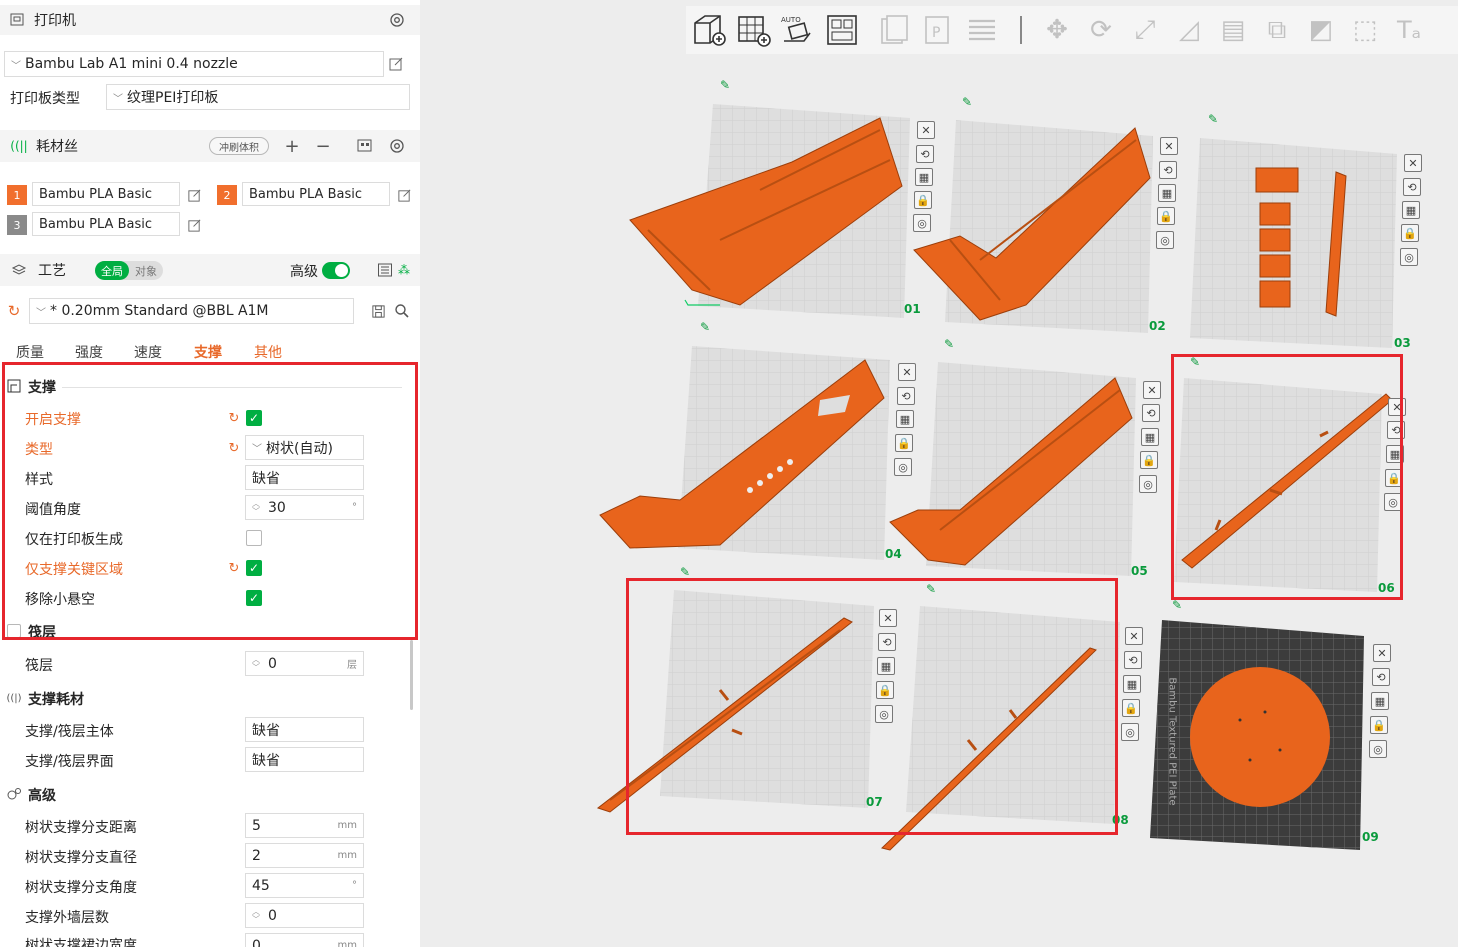 The width and height of the screenshot is (1458, 947). I want to click on remove-filament-button: −, so click(323, 146).